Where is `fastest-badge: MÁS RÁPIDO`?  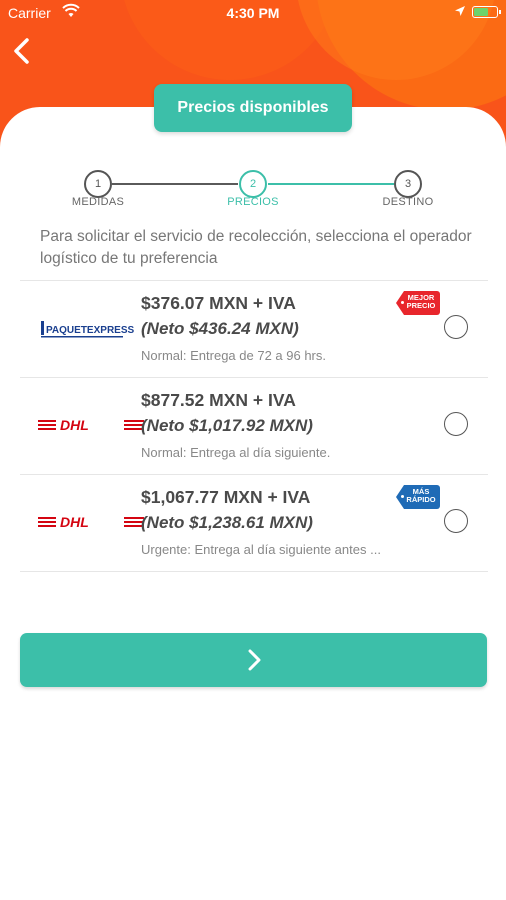 fastest-badge: MÁS RÁPIDO is located at coordinates (418, 497).